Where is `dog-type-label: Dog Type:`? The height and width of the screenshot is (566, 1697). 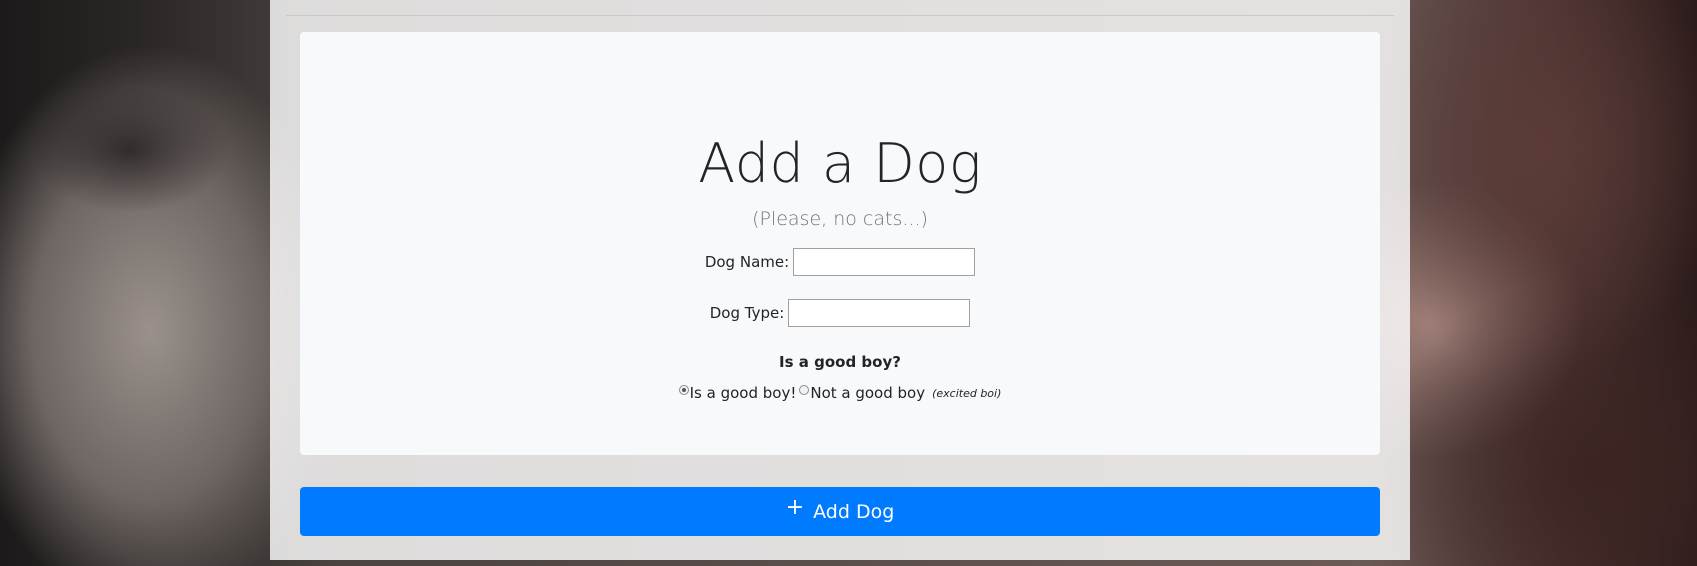 dog-type-label: Dog Type: is located at coordinates (747, 313).